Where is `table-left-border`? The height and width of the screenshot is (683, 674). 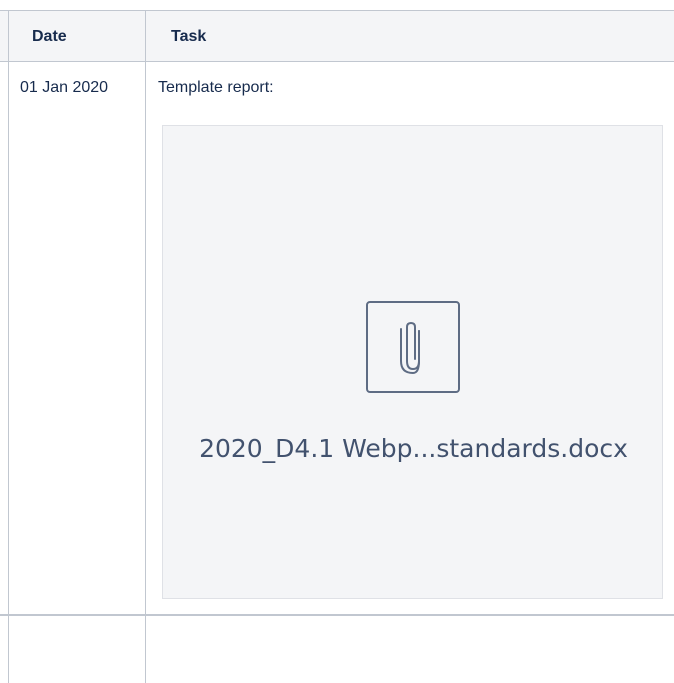
table-left-border is located at coordinates (8, 346).